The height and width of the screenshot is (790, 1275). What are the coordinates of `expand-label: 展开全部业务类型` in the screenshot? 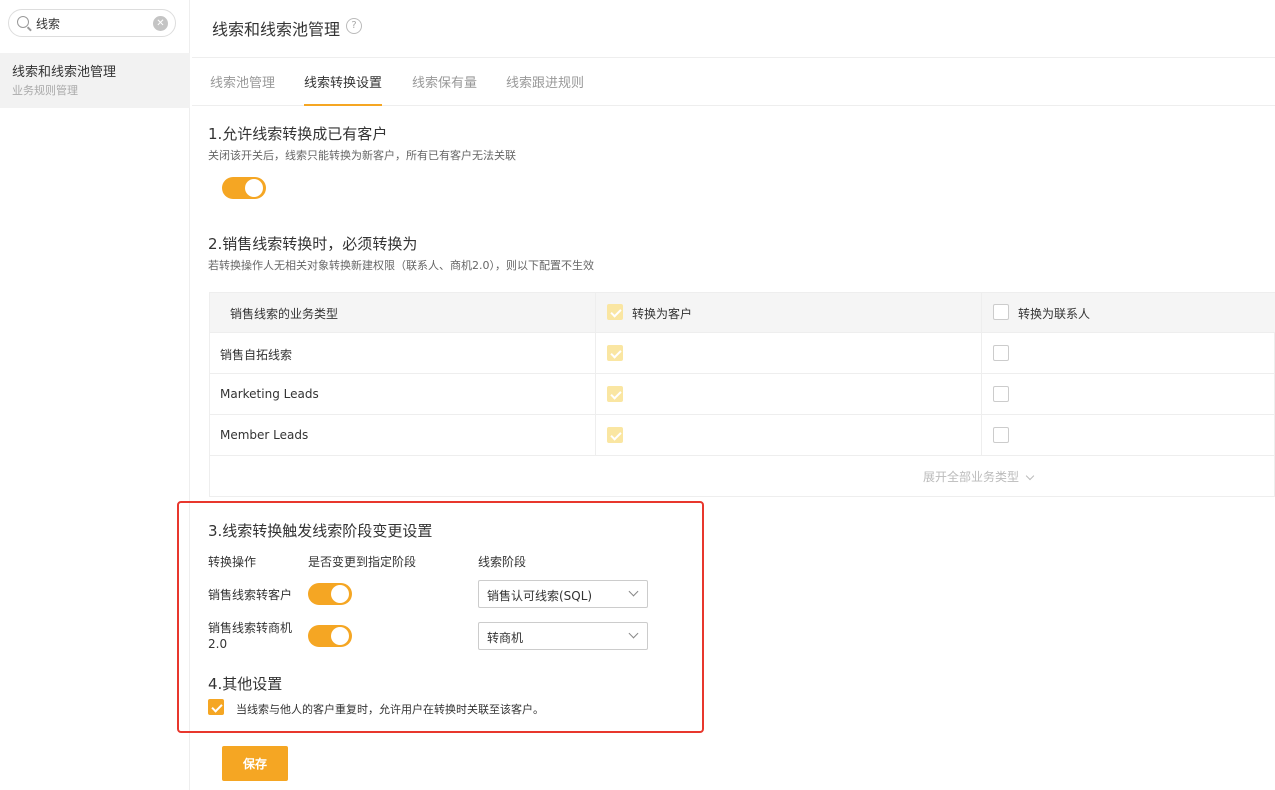 It's located at (971, 477).